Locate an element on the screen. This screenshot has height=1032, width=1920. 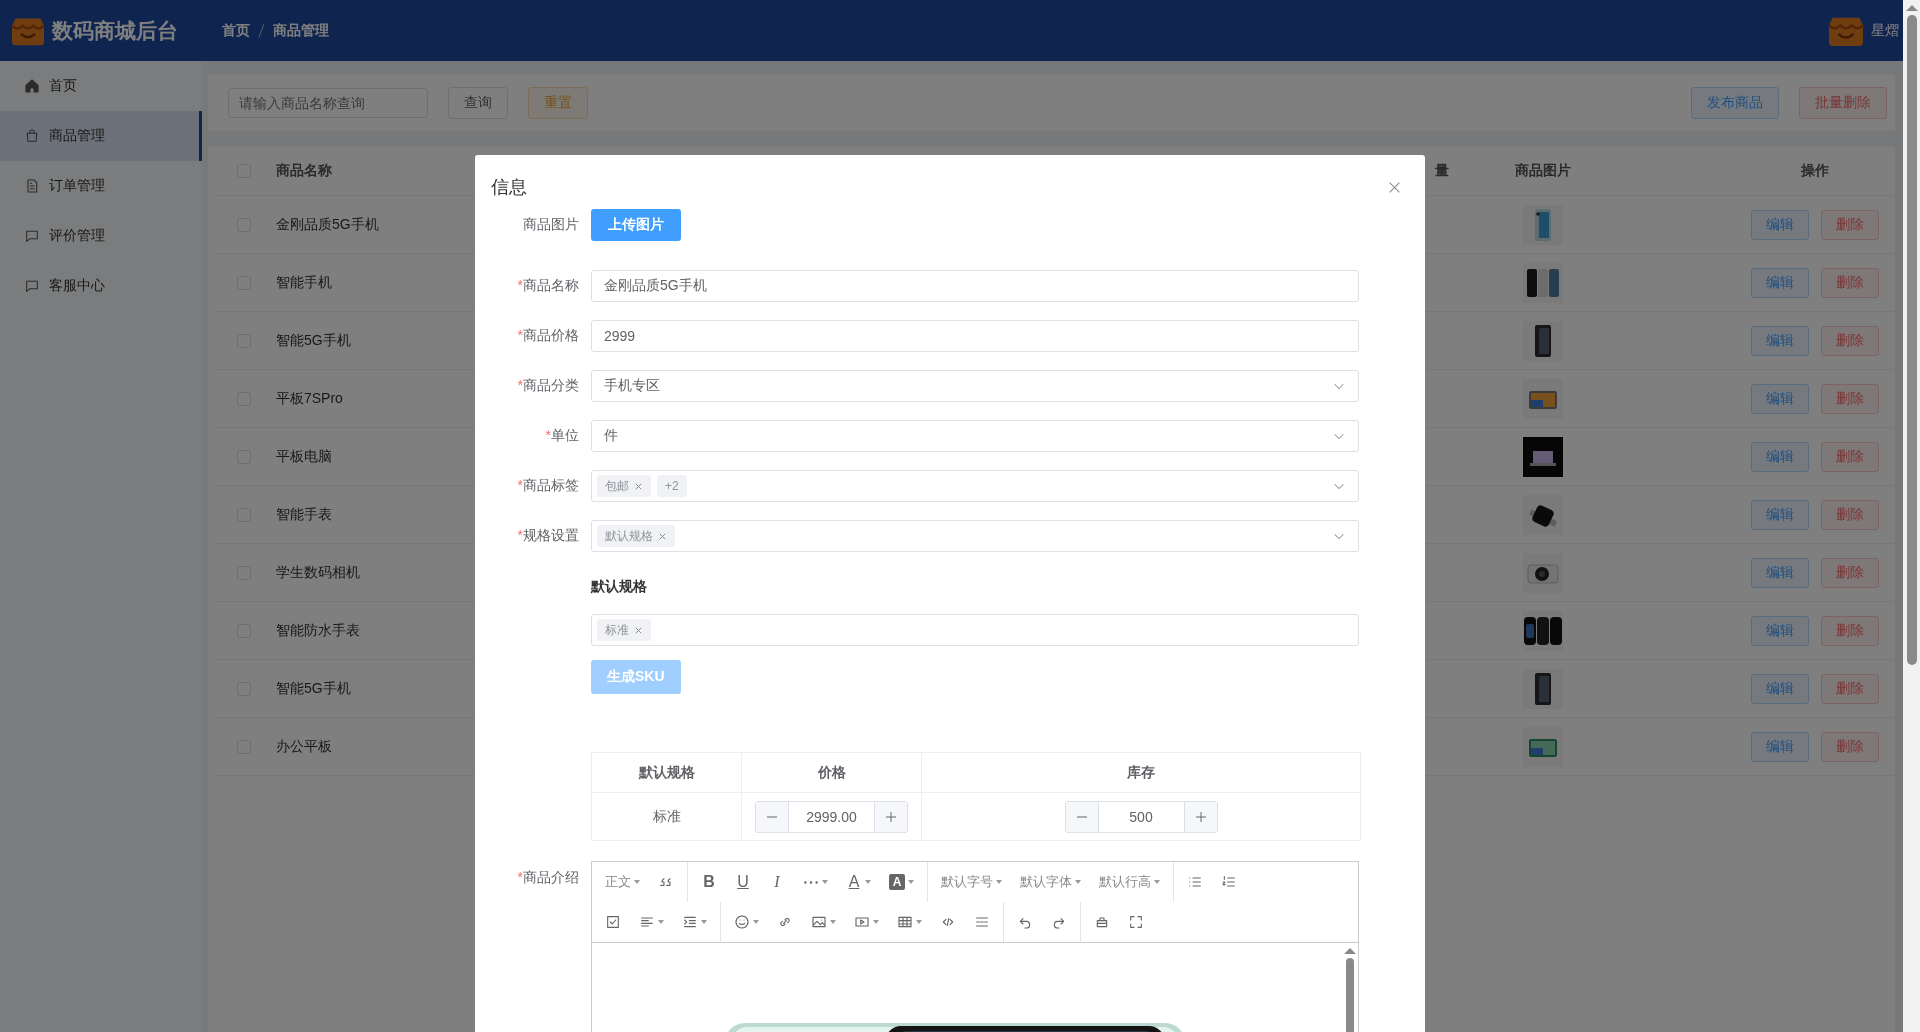
indent-icon is located at coordinates (690, 922).